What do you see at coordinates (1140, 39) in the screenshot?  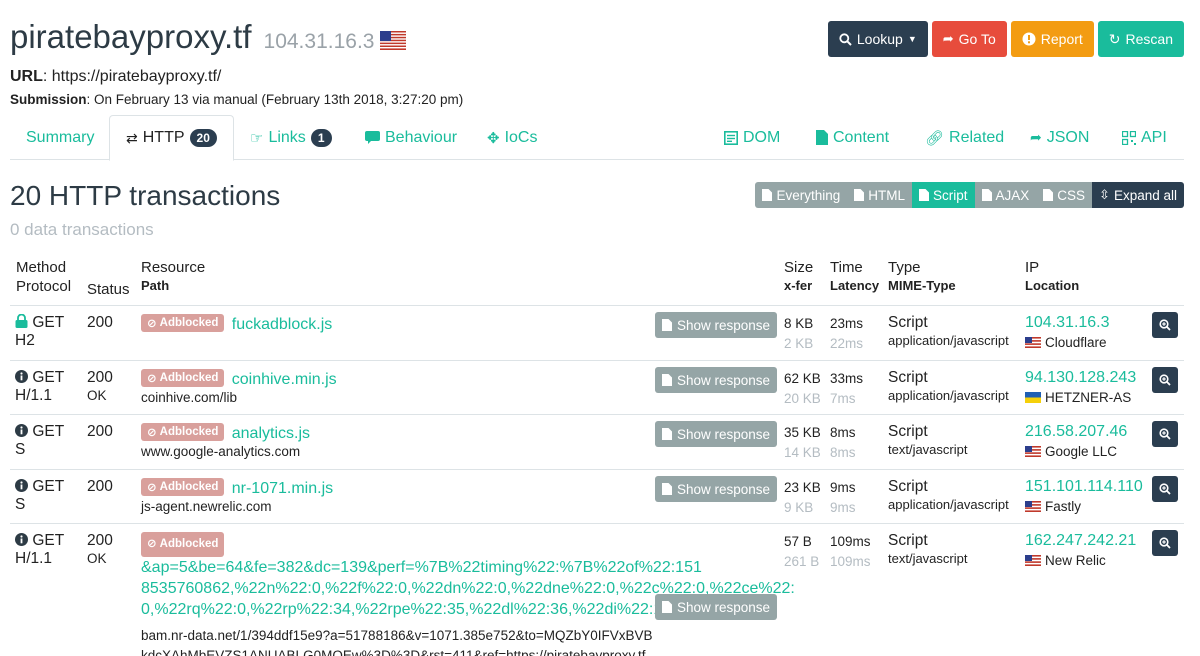 I see `rescan-button: ↻ Rescan` at bounding box center [1140, 39].